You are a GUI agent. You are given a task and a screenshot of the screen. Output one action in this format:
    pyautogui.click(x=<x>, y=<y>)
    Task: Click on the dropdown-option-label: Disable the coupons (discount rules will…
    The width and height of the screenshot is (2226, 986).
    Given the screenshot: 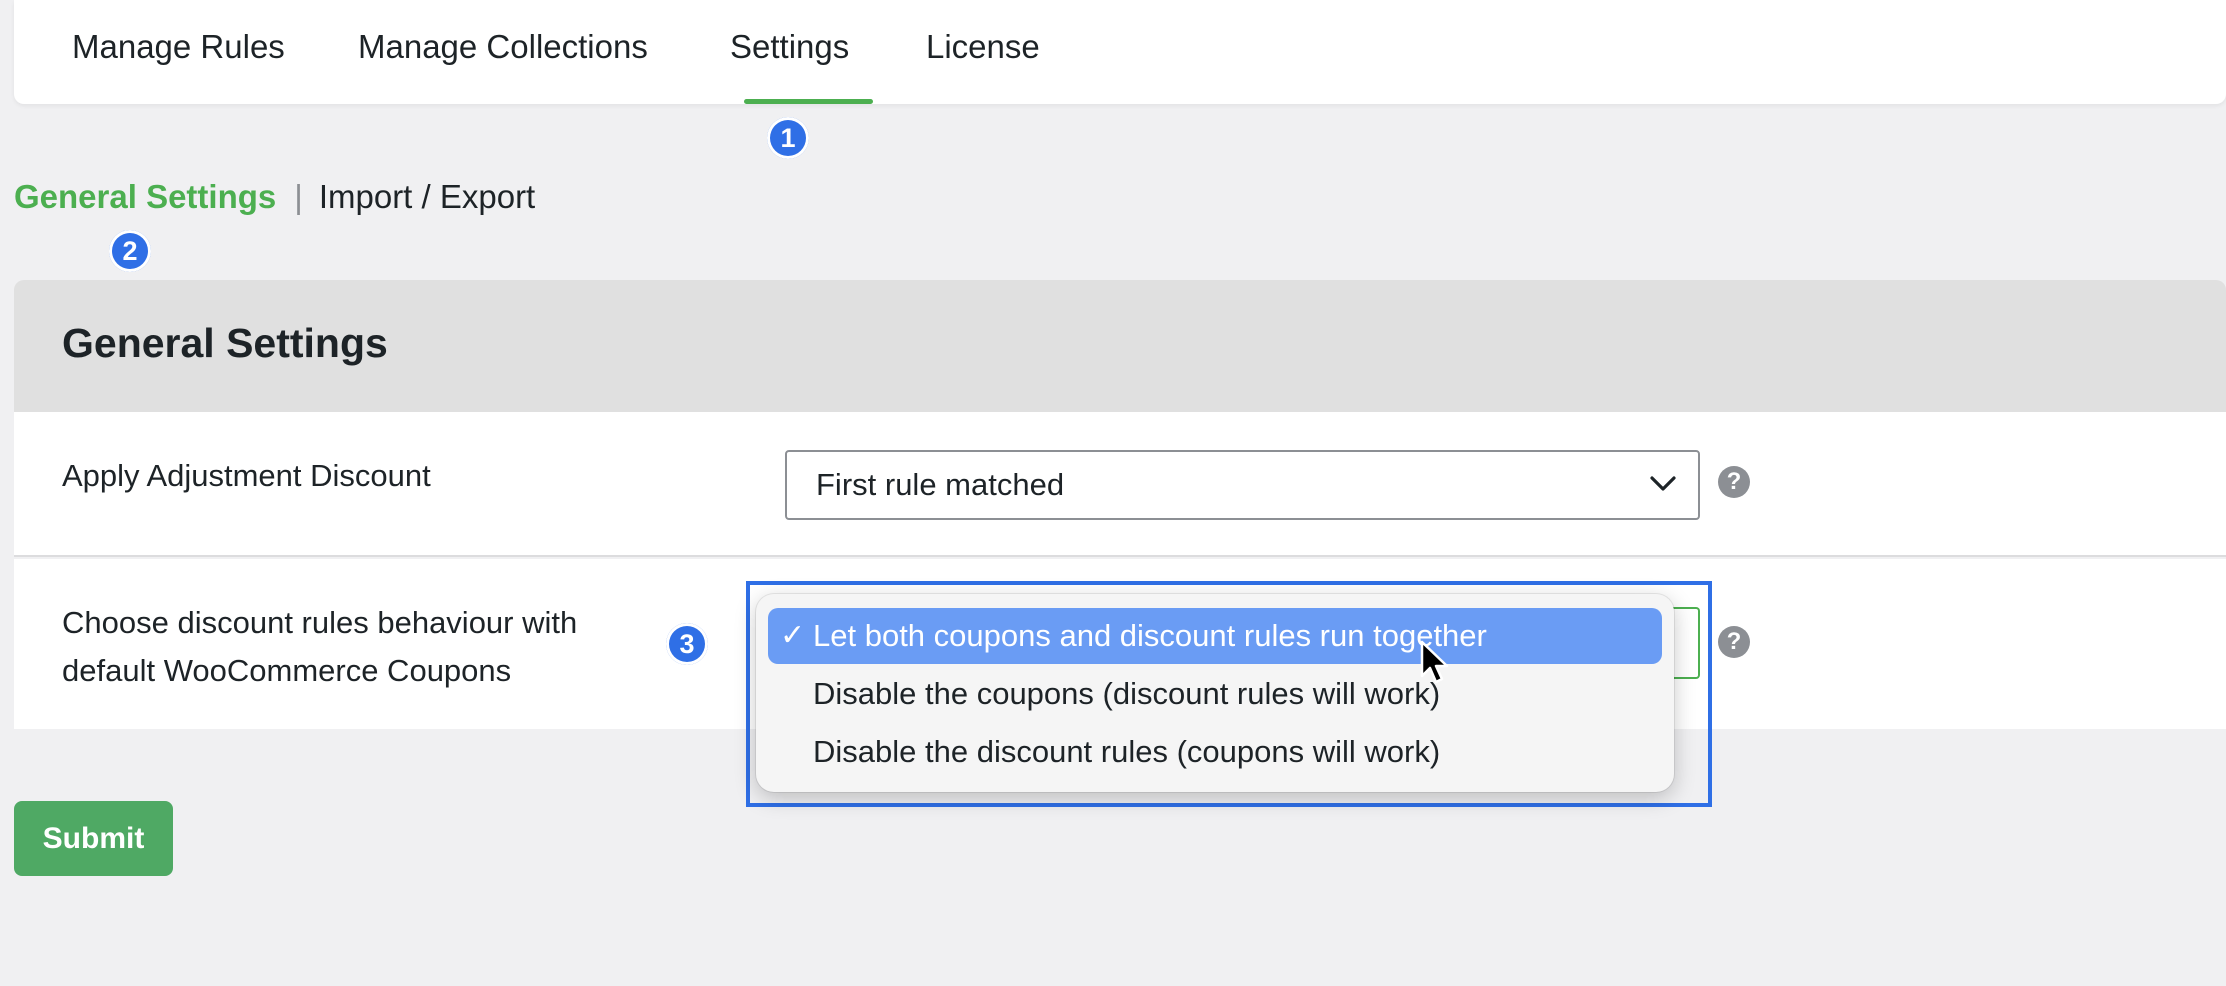 What is the action you would take?
    pyautogui.click(x=1127, y=693)
    